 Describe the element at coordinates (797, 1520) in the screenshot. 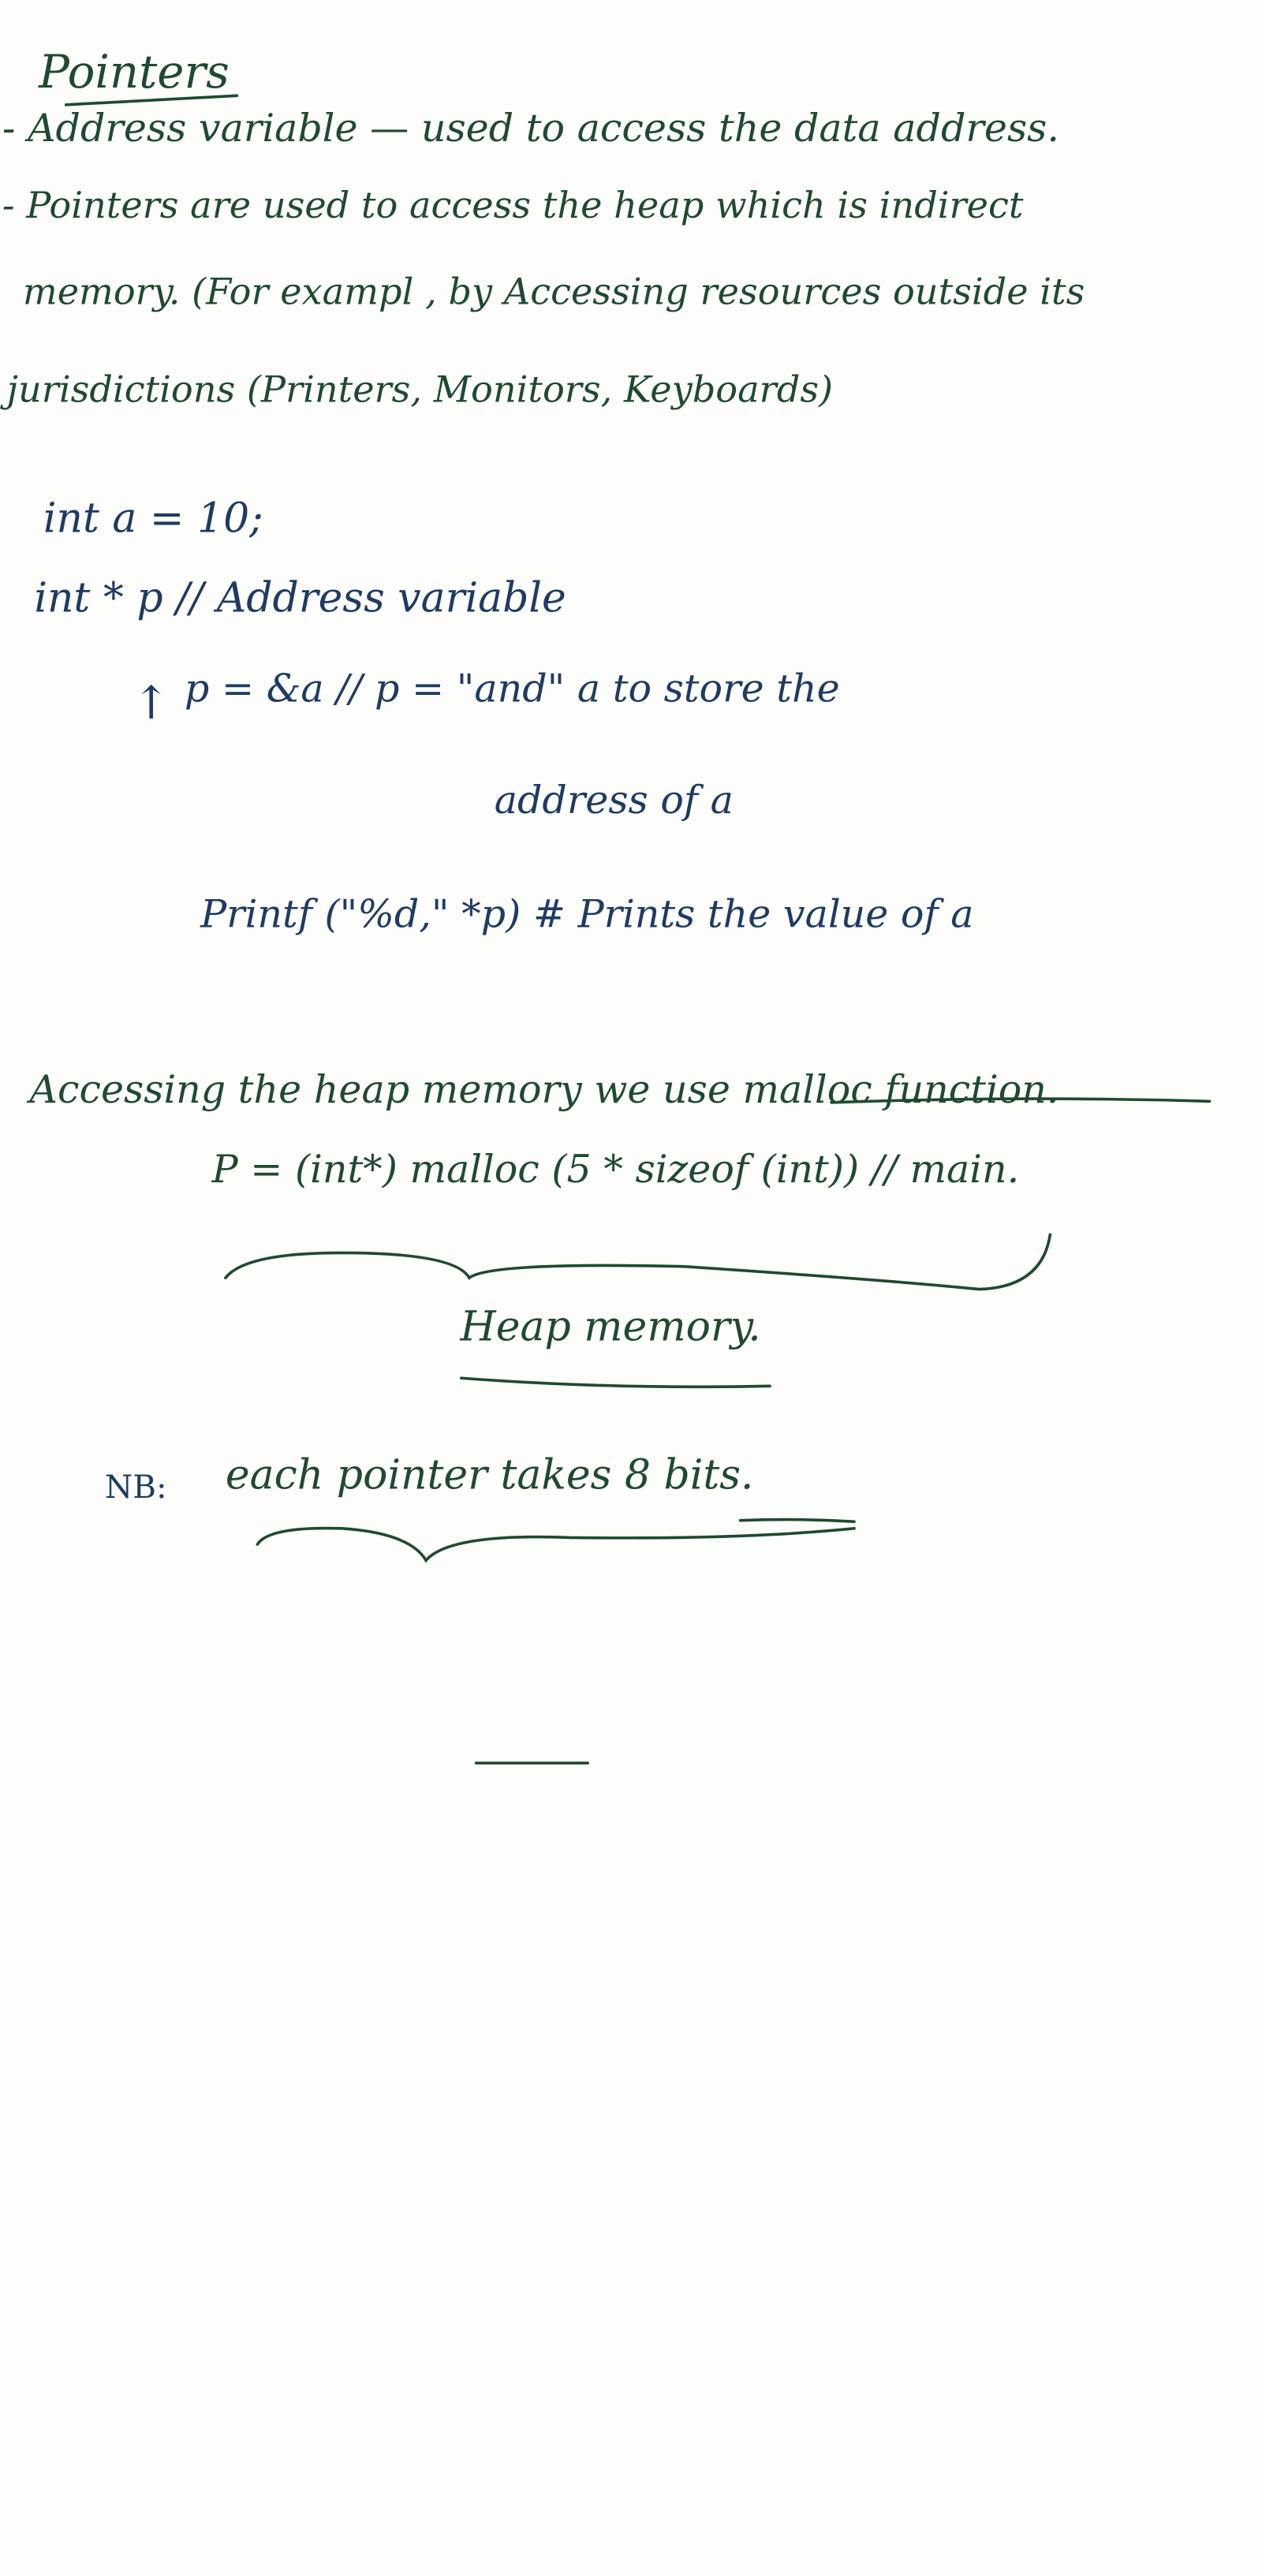

I see `bits-underline` at that location.